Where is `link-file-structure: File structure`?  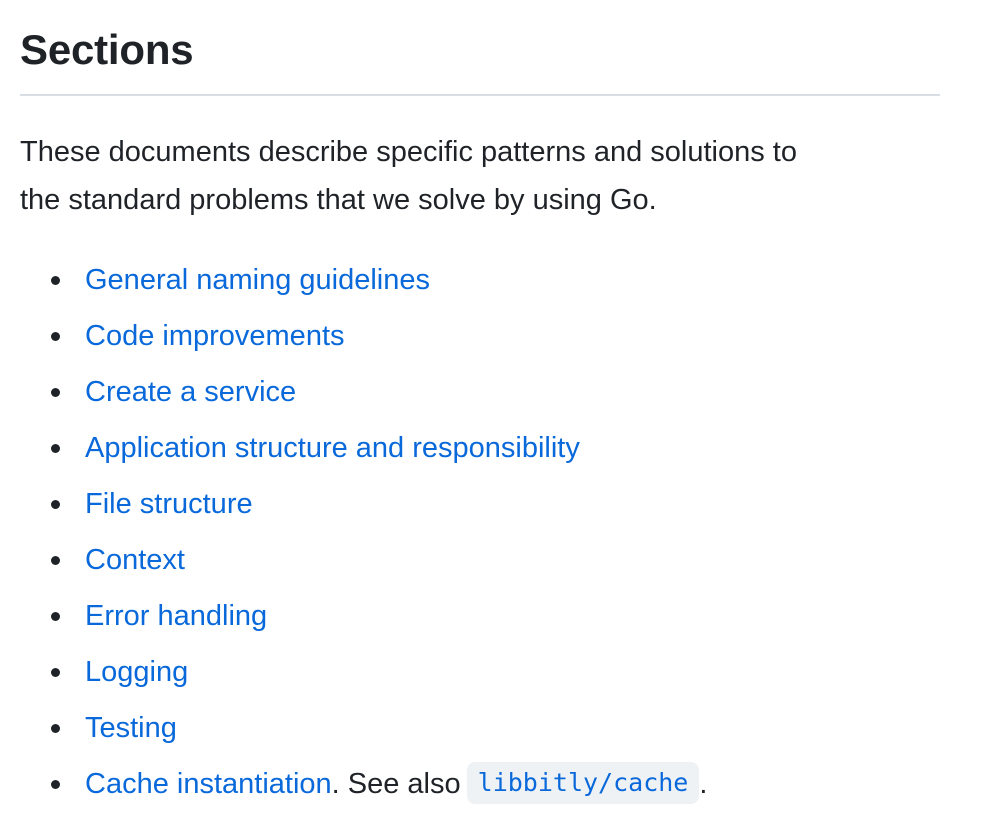
link-file-structure: File structure is located at coordinates (169, 504).